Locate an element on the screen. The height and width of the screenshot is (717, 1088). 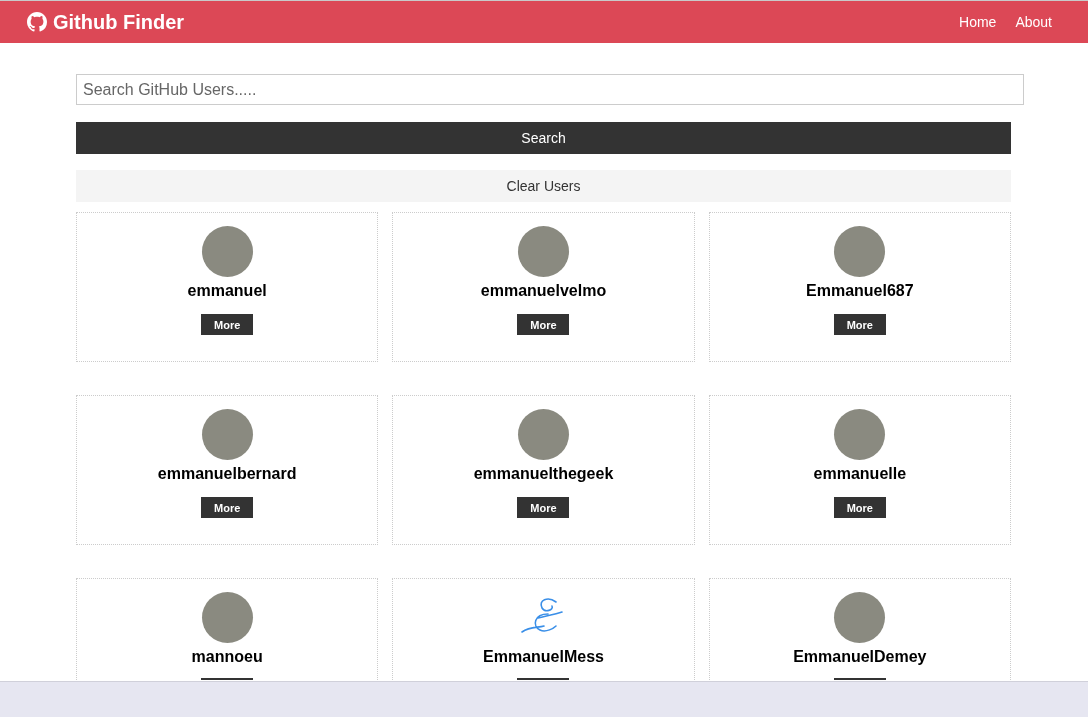
search-button: Search is located at coordinates (543, 138).